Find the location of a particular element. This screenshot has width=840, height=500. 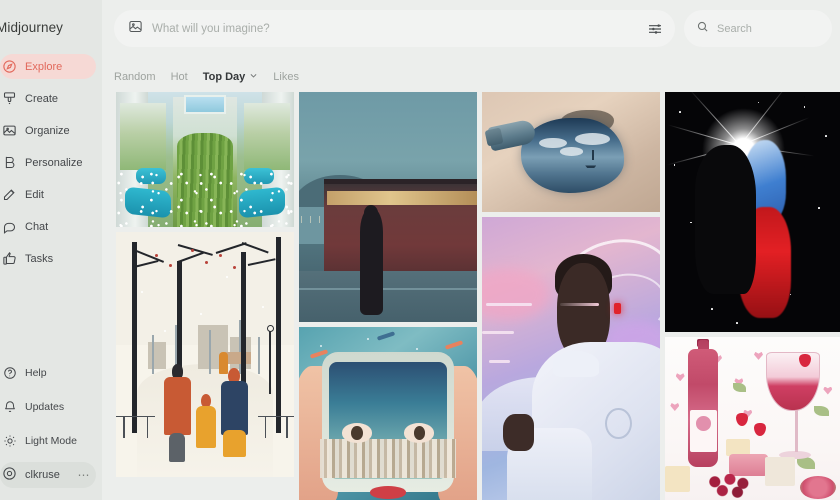

sidebar-item-organize: Organize is located at coordinates (48, 130).